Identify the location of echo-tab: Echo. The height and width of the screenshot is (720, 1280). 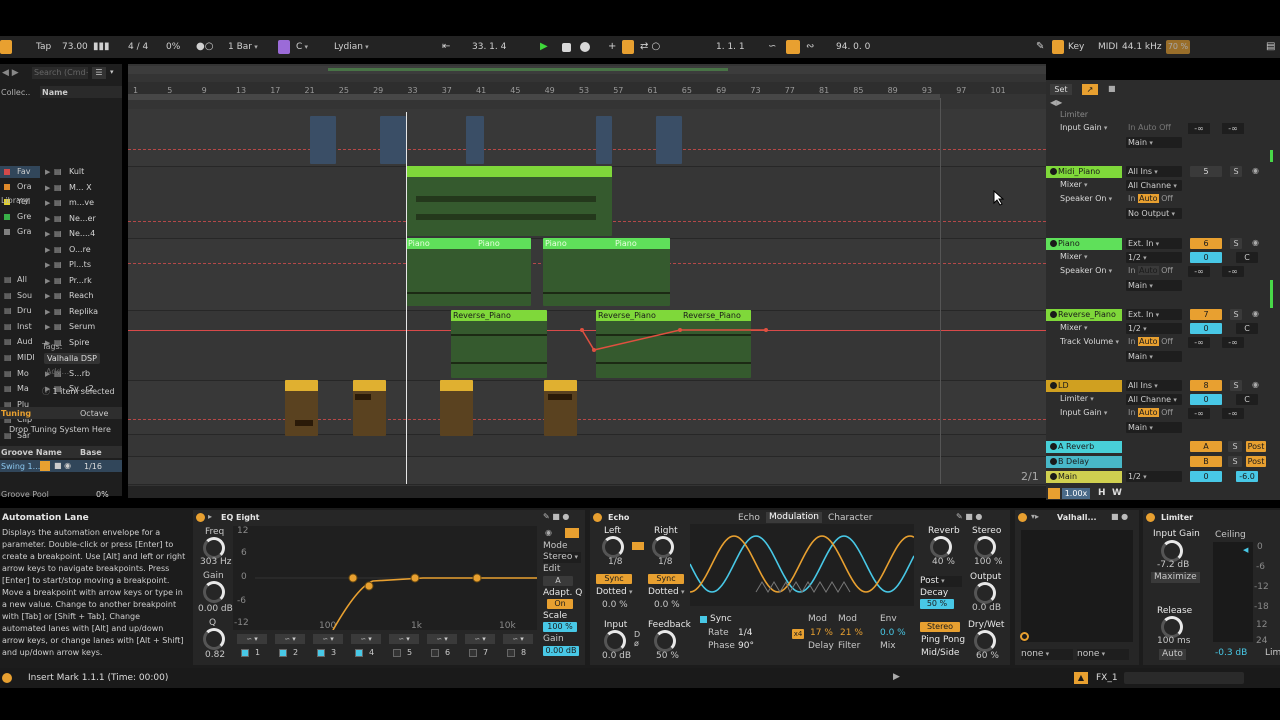
(749, 518).